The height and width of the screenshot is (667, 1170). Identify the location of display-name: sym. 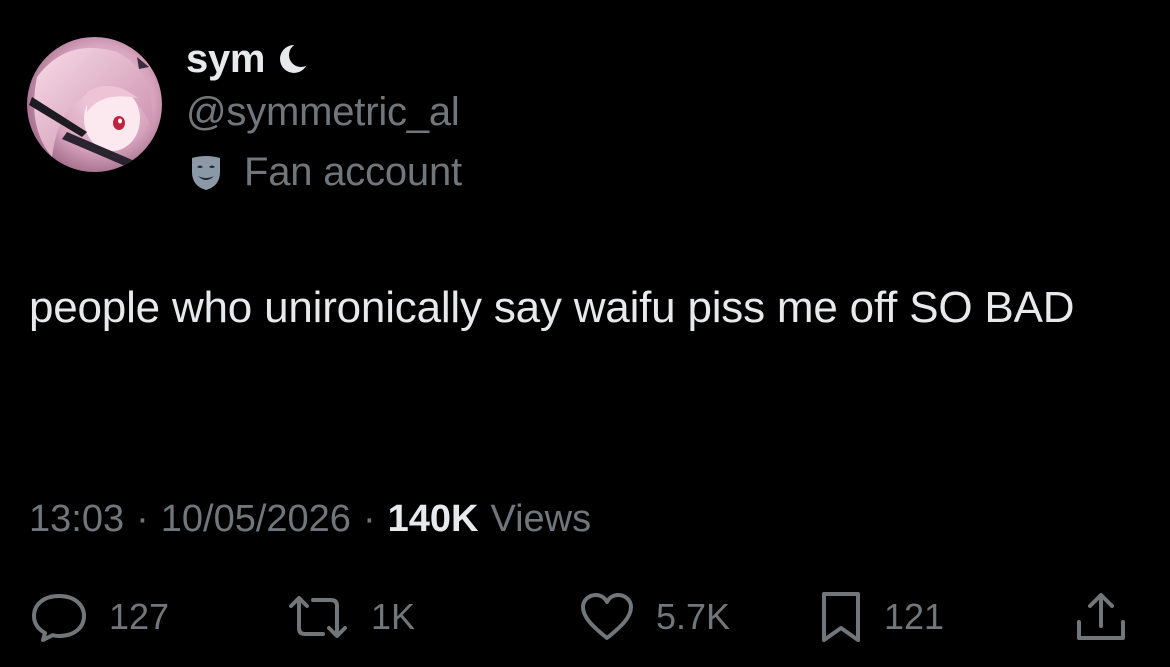
(225, 59).